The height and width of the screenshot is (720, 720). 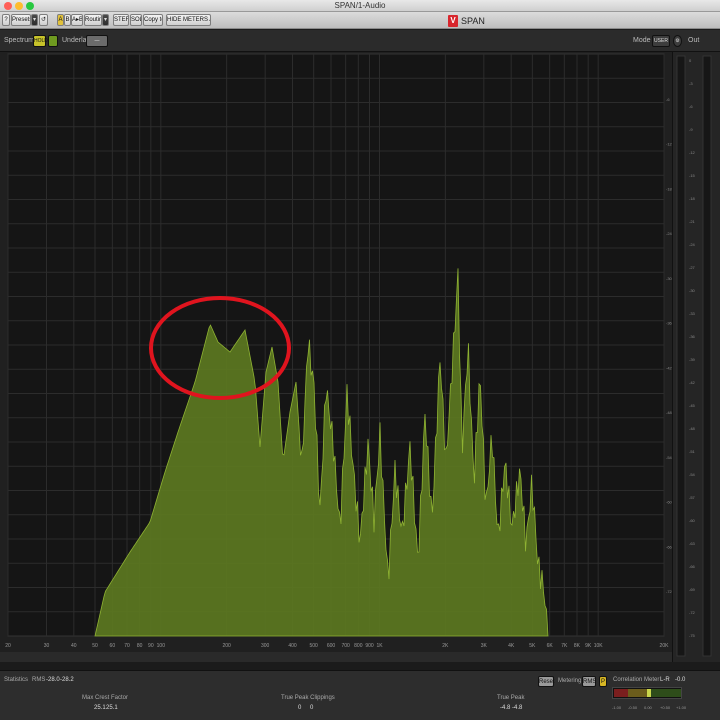 What do you see at coordinates (127, 646) in the screenshot?
I see `freq-tick-label: 70` at bounding box center [127, 646].